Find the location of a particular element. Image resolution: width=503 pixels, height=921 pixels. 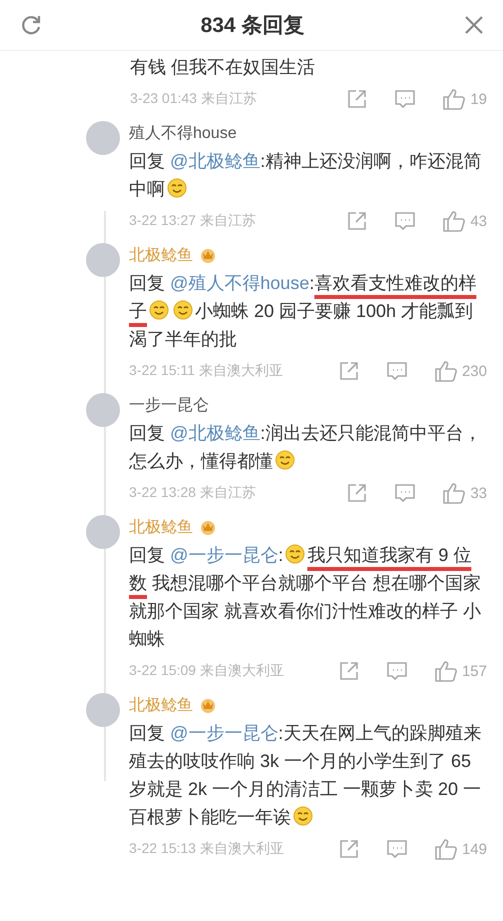

comment-text: 有钱 但我不在奴国生活 is located at coordinates (223, 67).